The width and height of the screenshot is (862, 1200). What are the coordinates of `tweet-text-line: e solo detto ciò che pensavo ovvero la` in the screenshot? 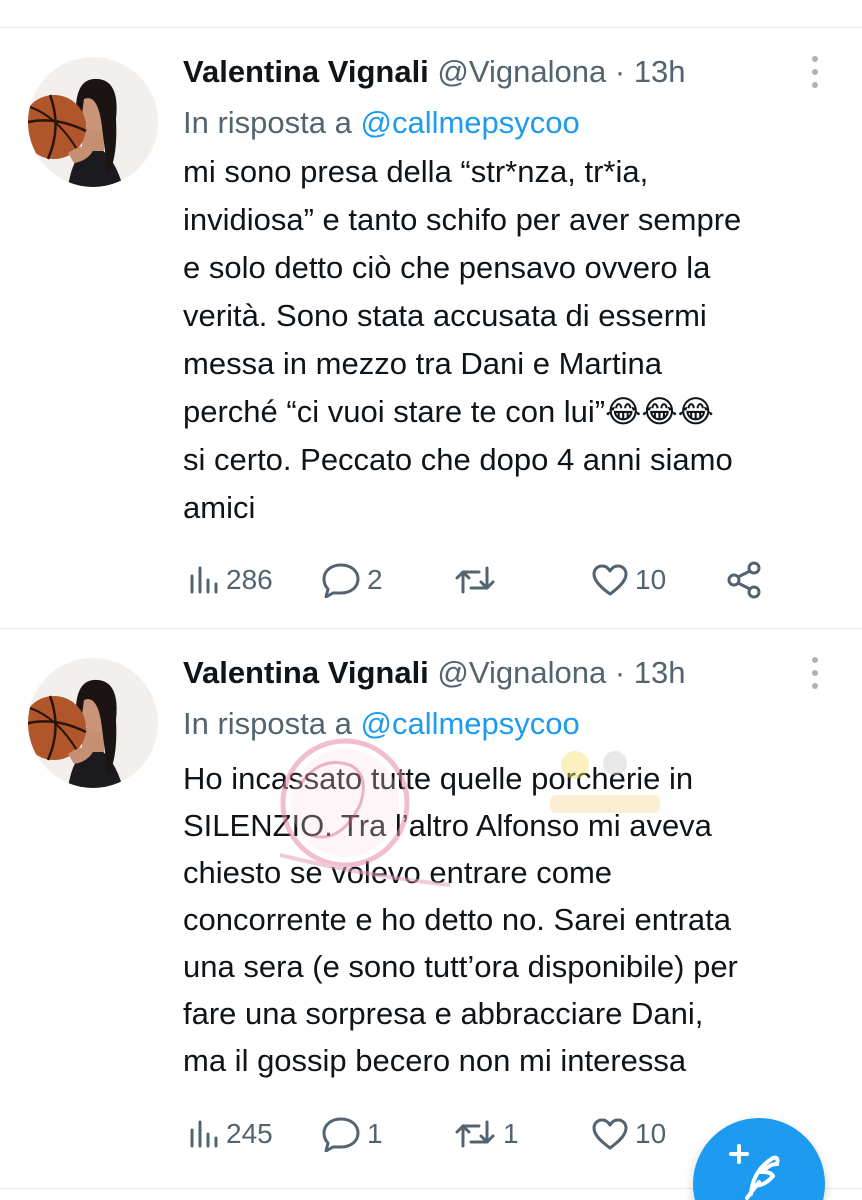 It's located at (447, 267).